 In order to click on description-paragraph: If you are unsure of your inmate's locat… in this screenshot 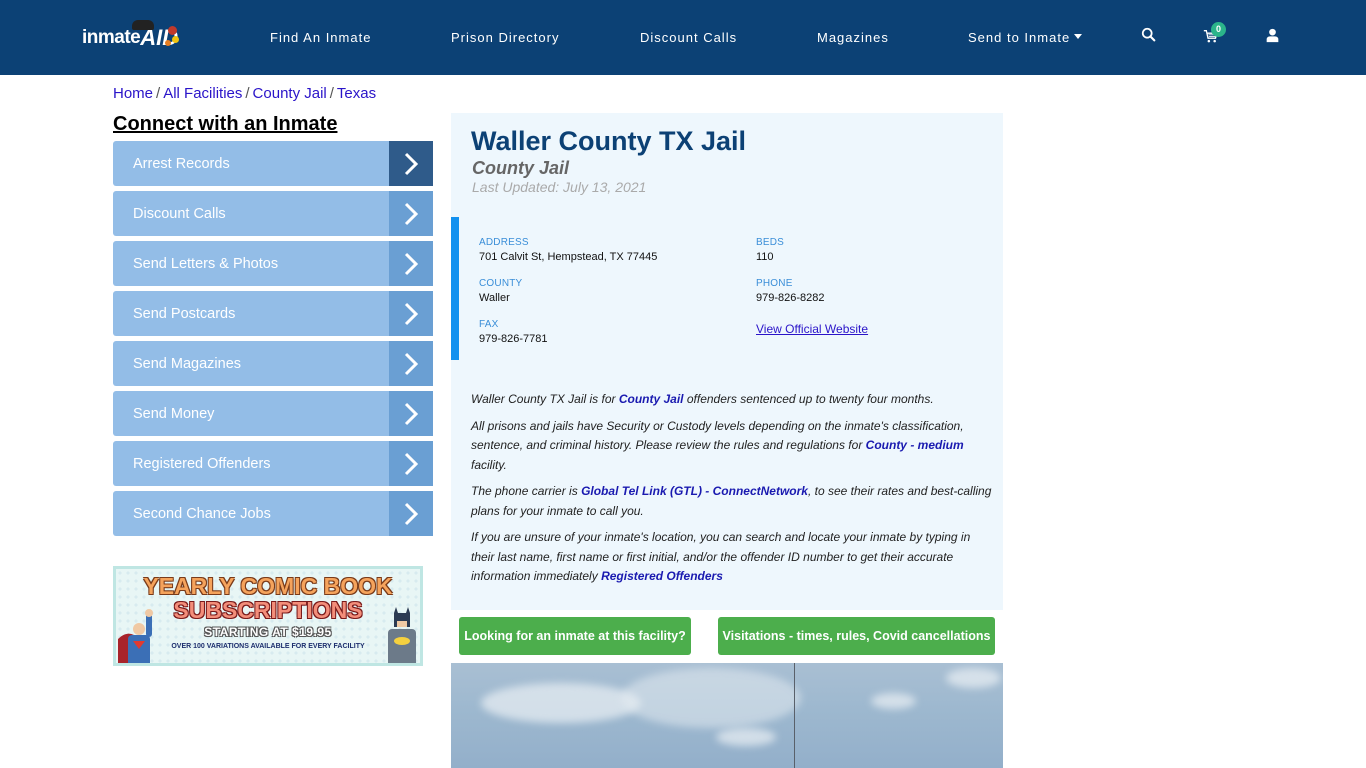, I will do `click(733, 557)`.